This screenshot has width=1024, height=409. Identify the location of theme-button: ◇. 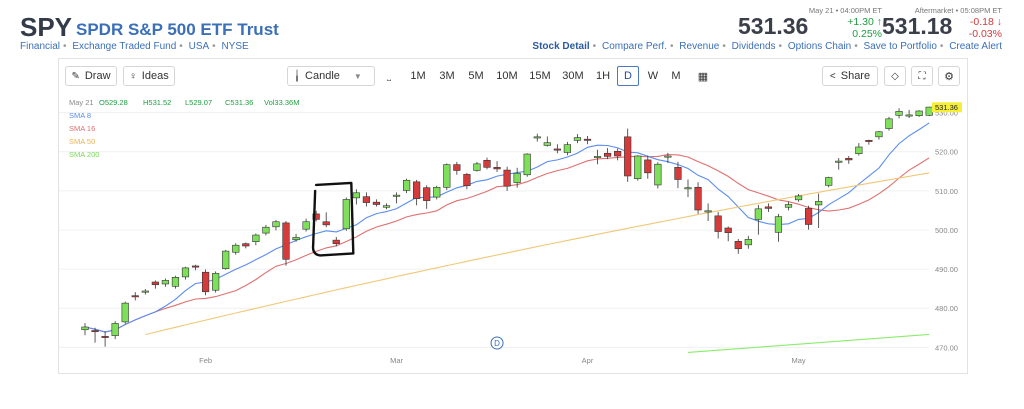
(895, 76).